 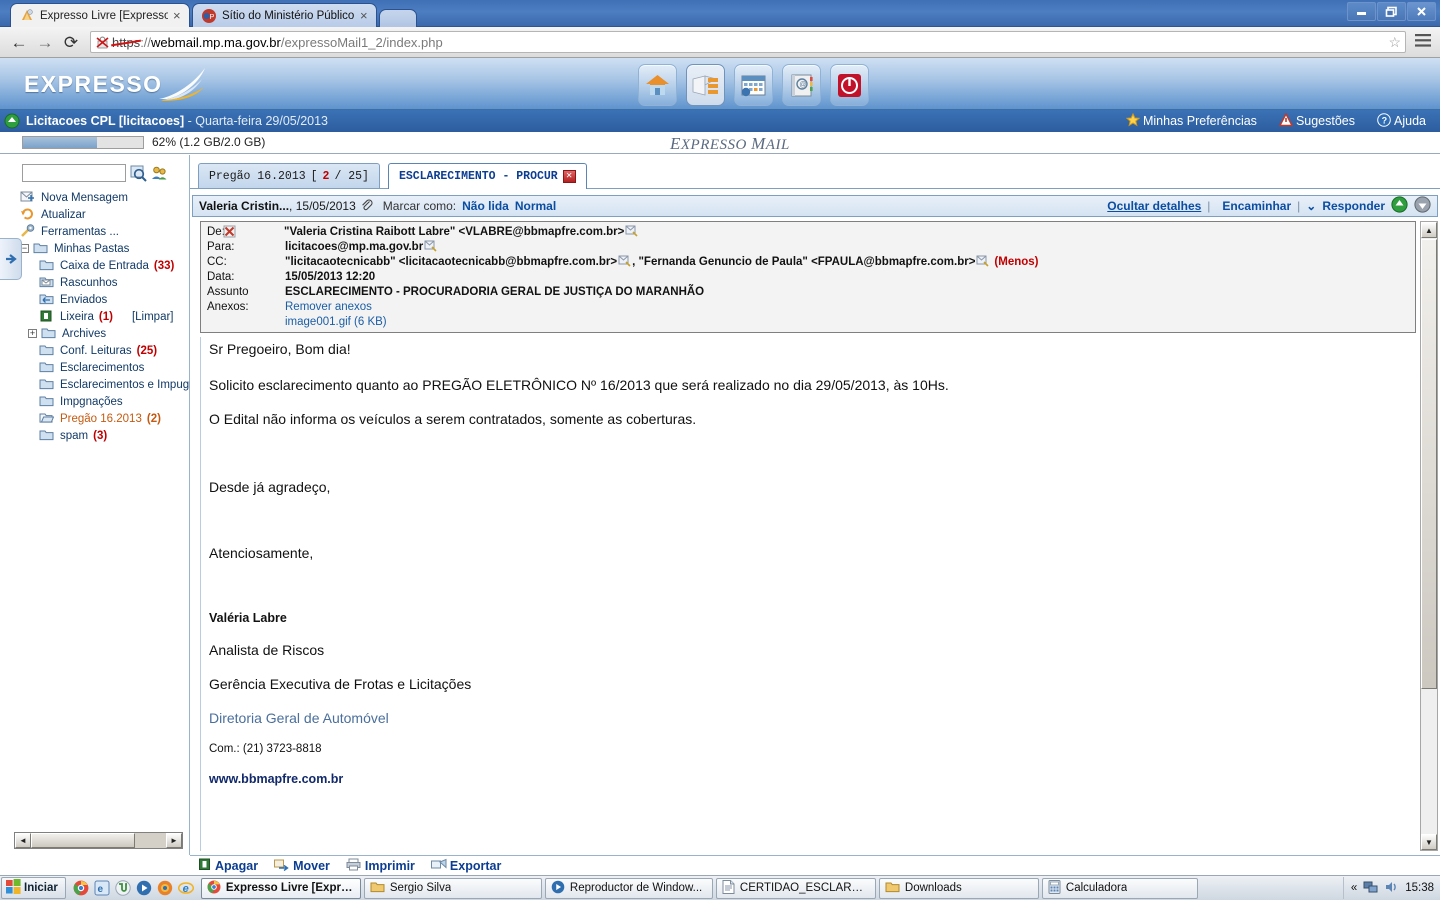 I want to click on taskbar-window-sergio-silva: Sergio Silva, so click(x=452, y=888).